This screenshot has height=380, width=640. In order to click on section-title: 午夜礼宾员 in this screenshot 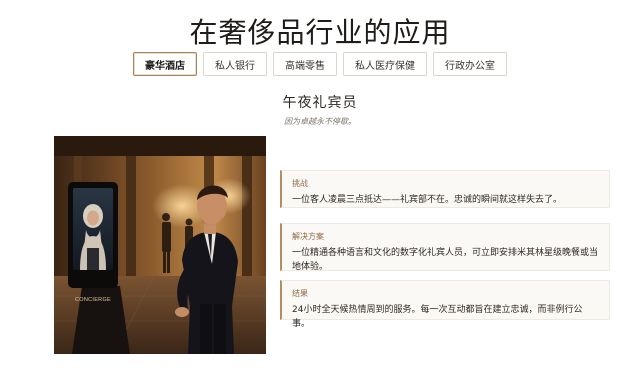, I will do `click(320, 103)`.